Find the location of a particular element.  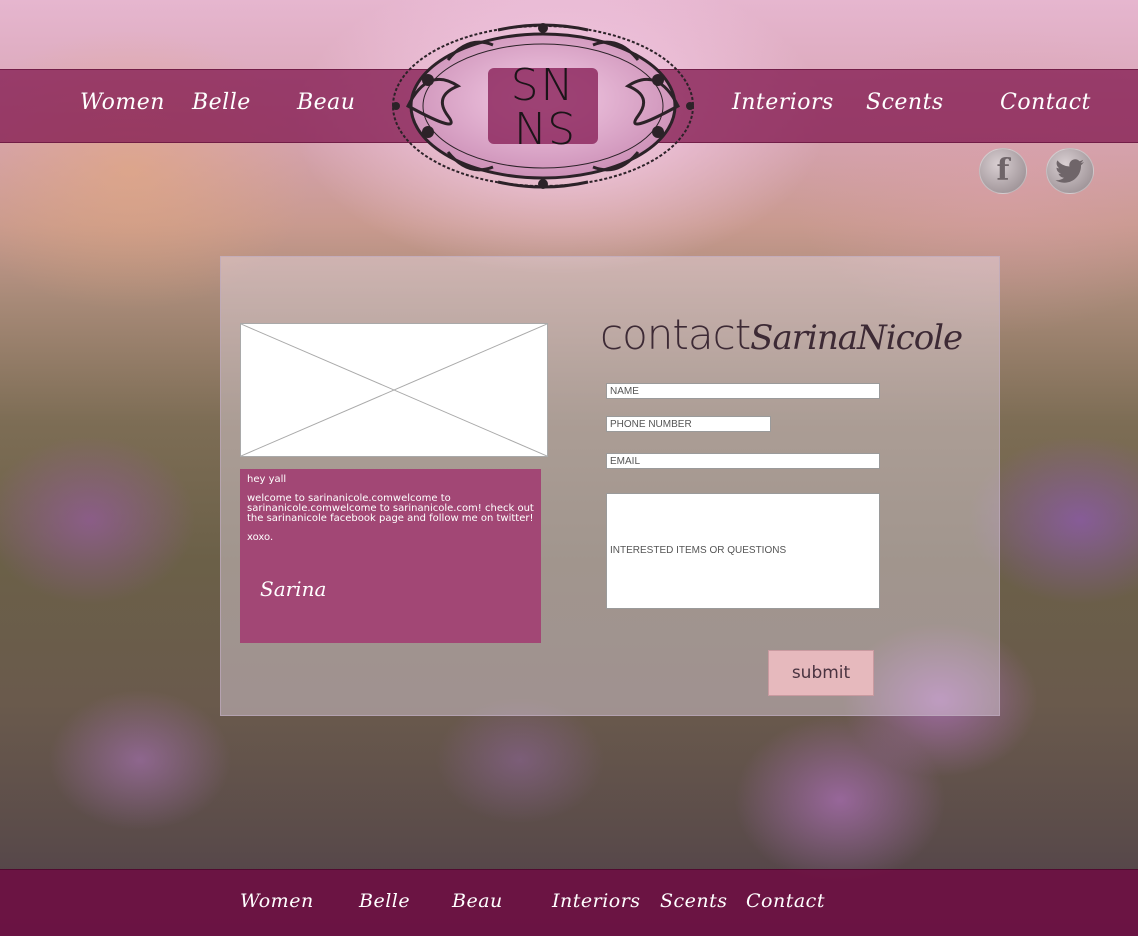

nav-item-beau: Beau is located at coordinates (326, 102).